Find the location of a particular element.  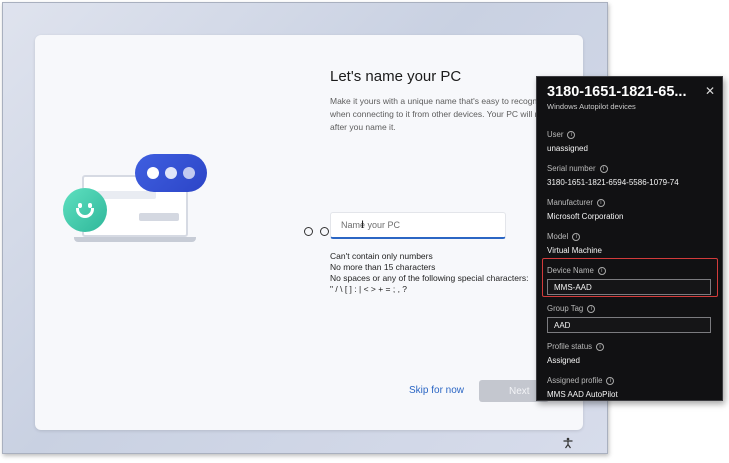

close-icon: ✕ is located at coordinates (710, 91).